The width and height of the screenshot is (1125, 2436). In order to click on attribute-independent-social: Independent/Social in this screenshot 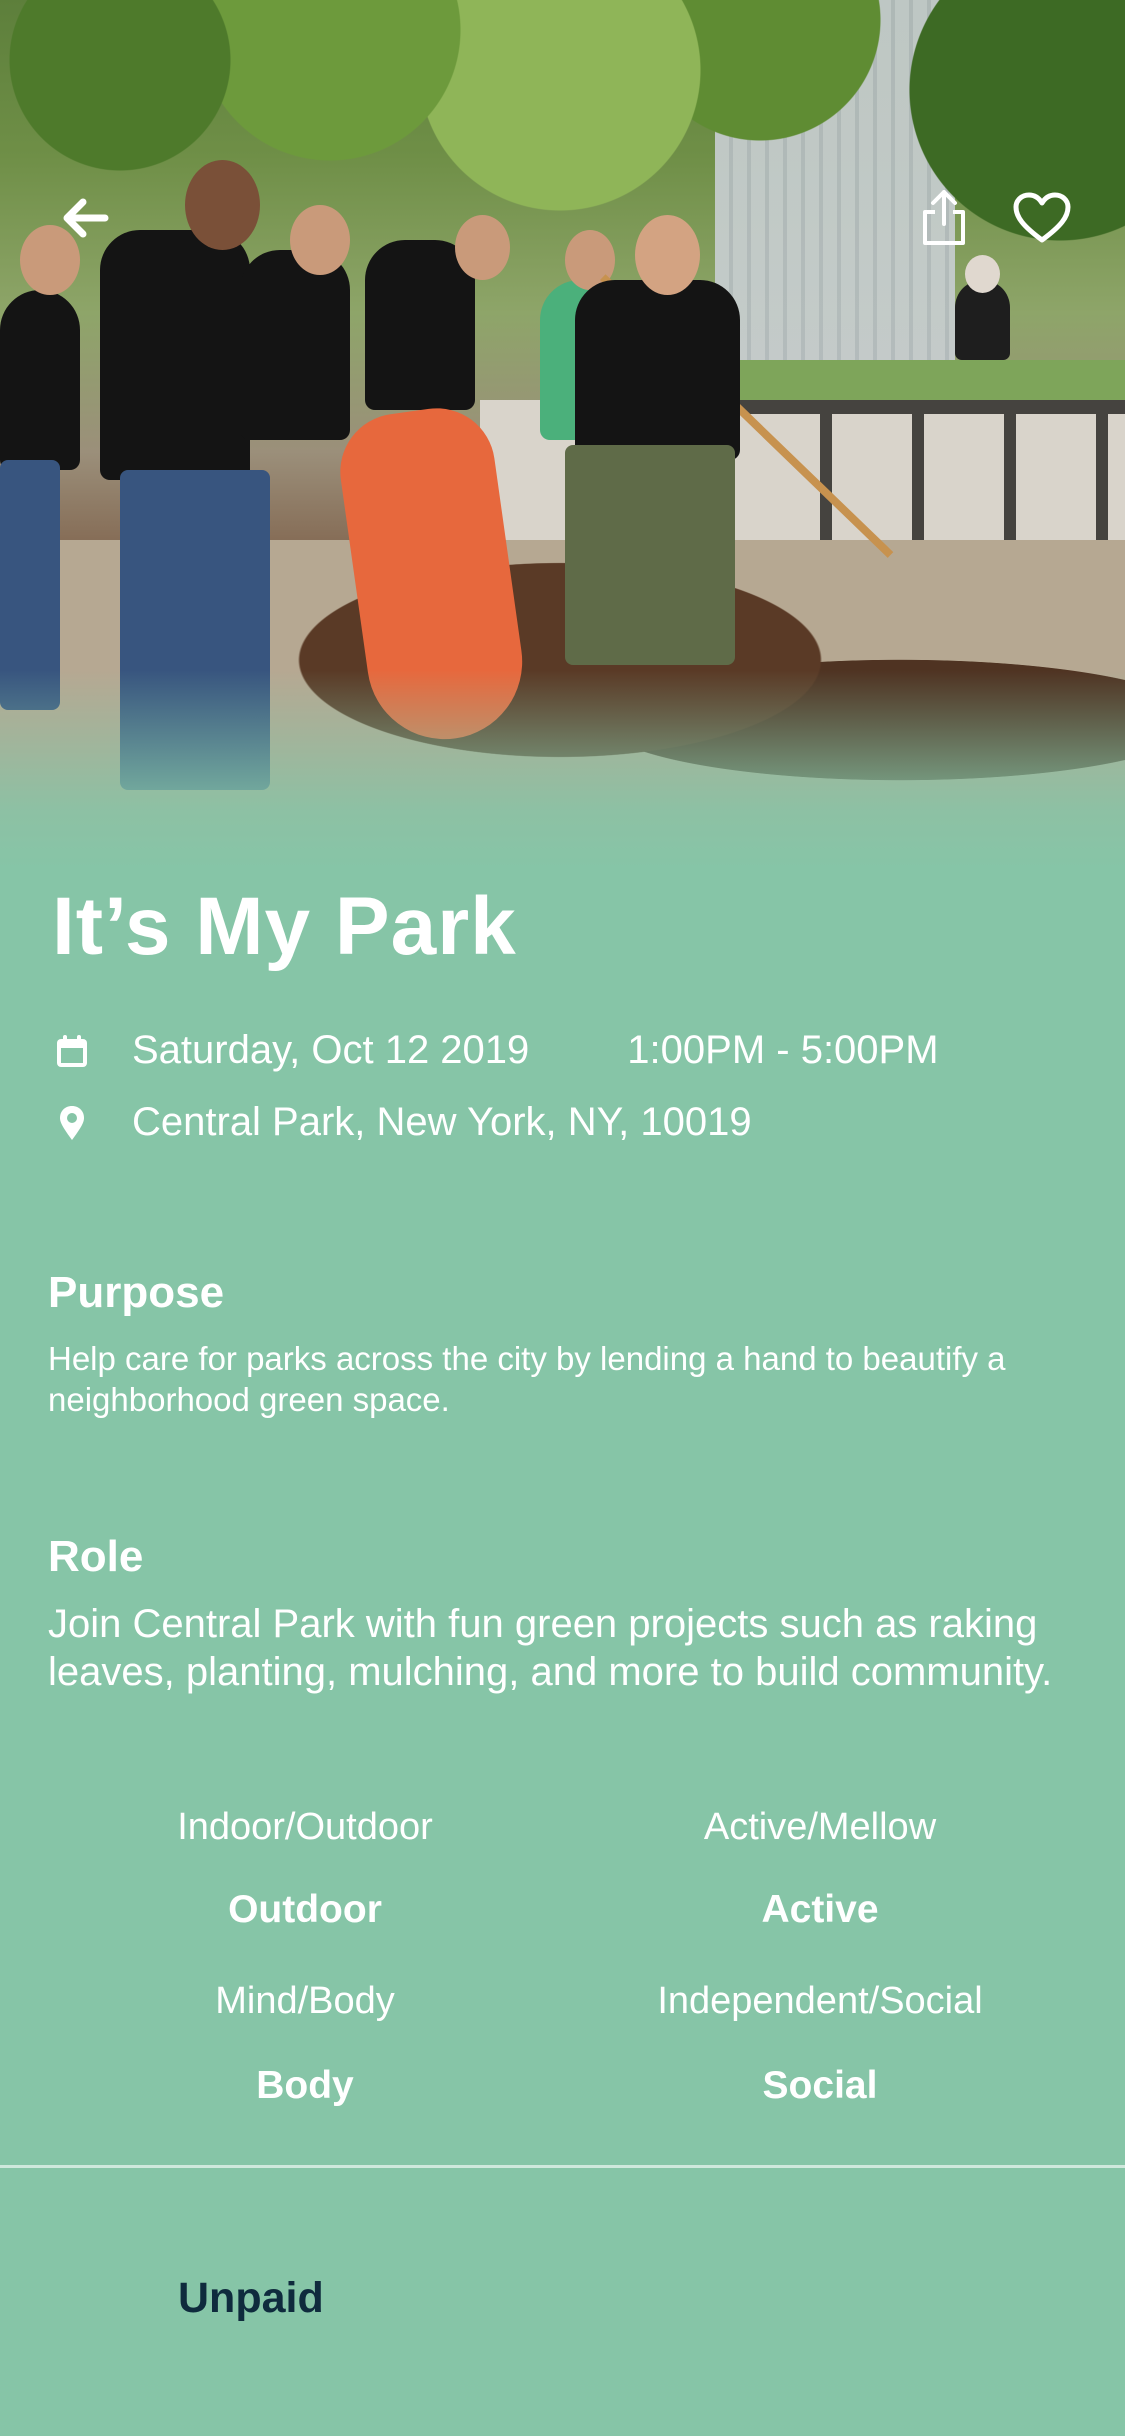, I will do `click(820, 2001)`.